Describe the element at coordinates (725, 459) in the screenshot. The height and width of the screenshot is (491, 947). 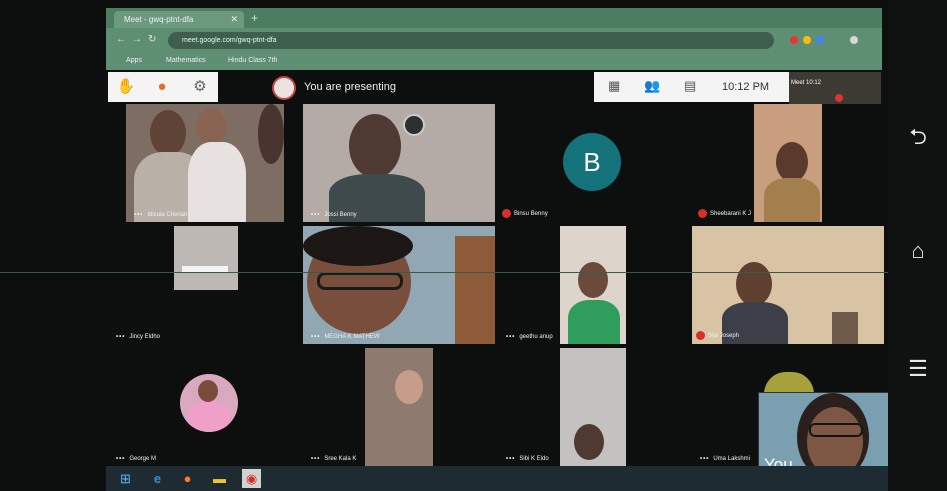
I see `participant-name: ••• Uma Lakshmi` at that location.